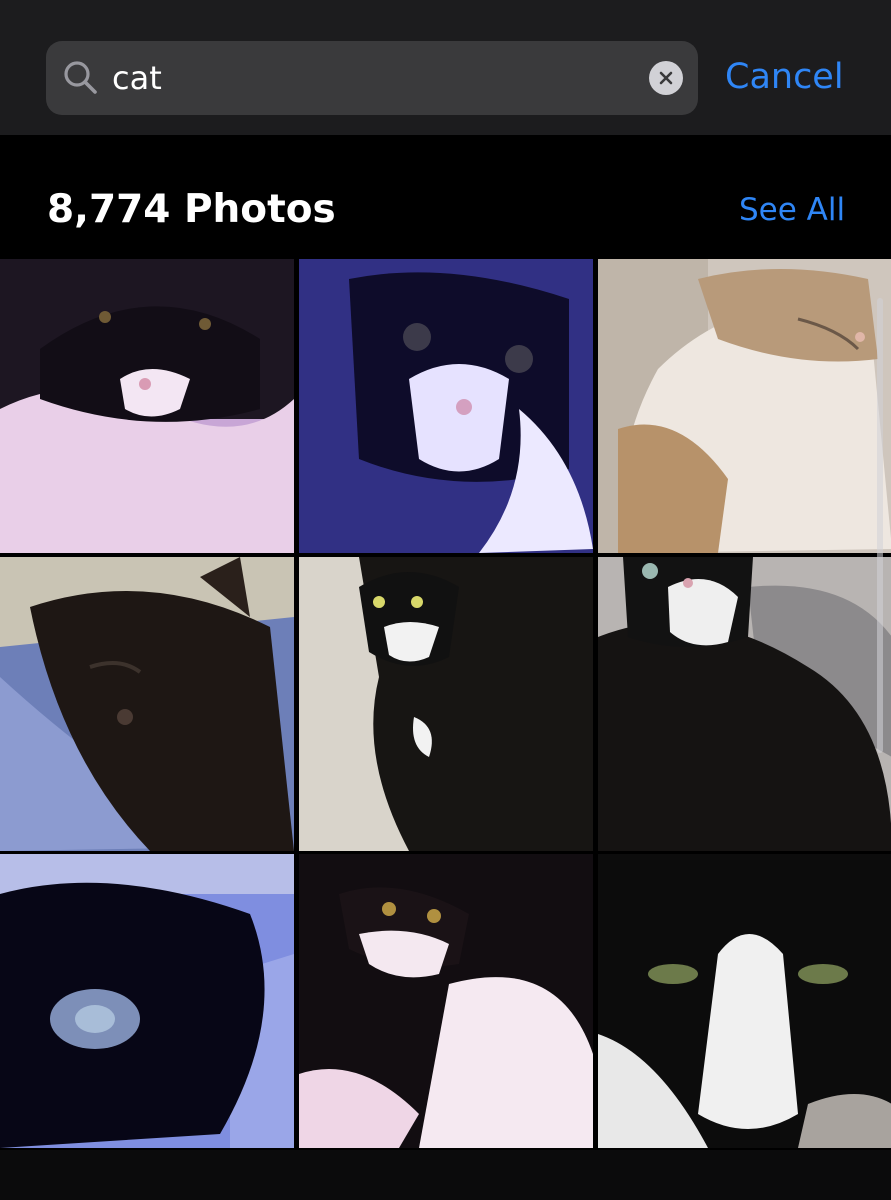  I want to click on clear-search-button, so click(666, 78).